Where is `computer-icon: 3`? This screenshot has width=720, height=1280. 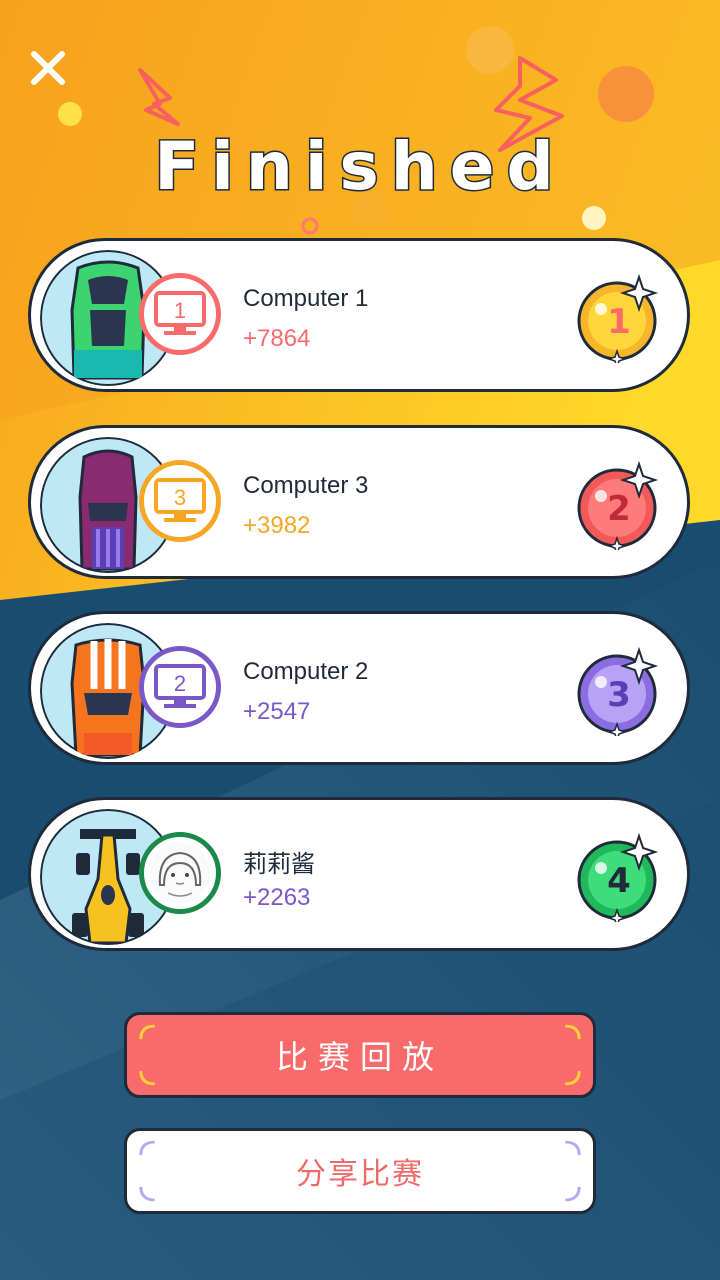 computer-icon: 3 is located at coordinates (180, 500).